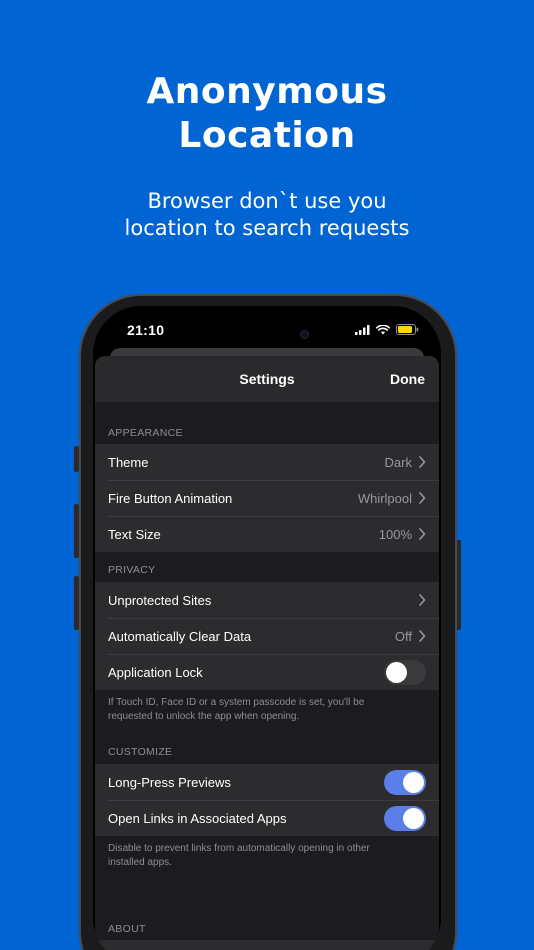 The image size is (534, 950). I want to click on status-icons, so click(387, 329).